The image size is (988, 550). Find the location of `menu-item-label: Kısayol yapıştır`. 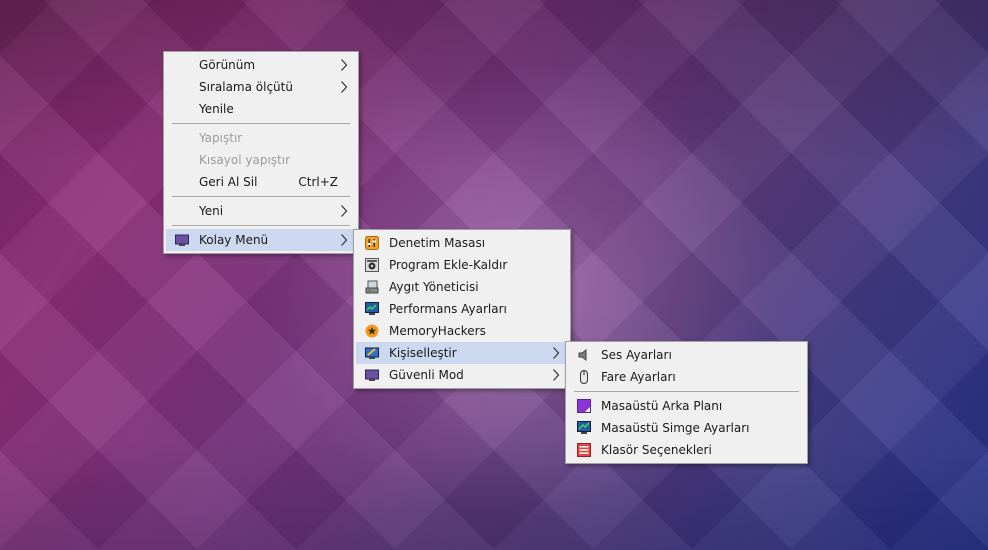

menu-item-label: Kısayol yapıştır is located at coordinates (245, 160).